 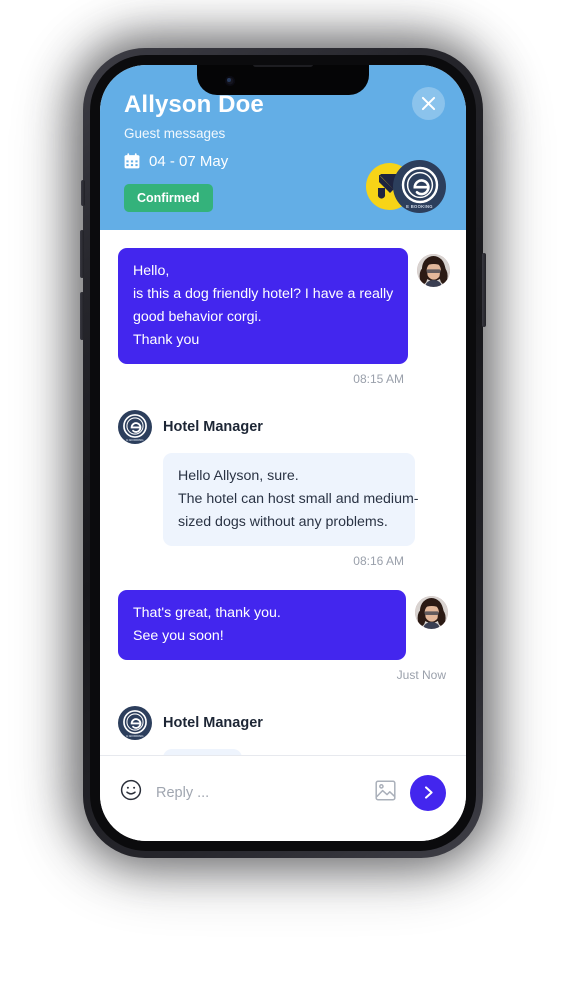 I want to click on message-guest-2: That's great, thank you. See you soon!, so click(x=283, y=624).